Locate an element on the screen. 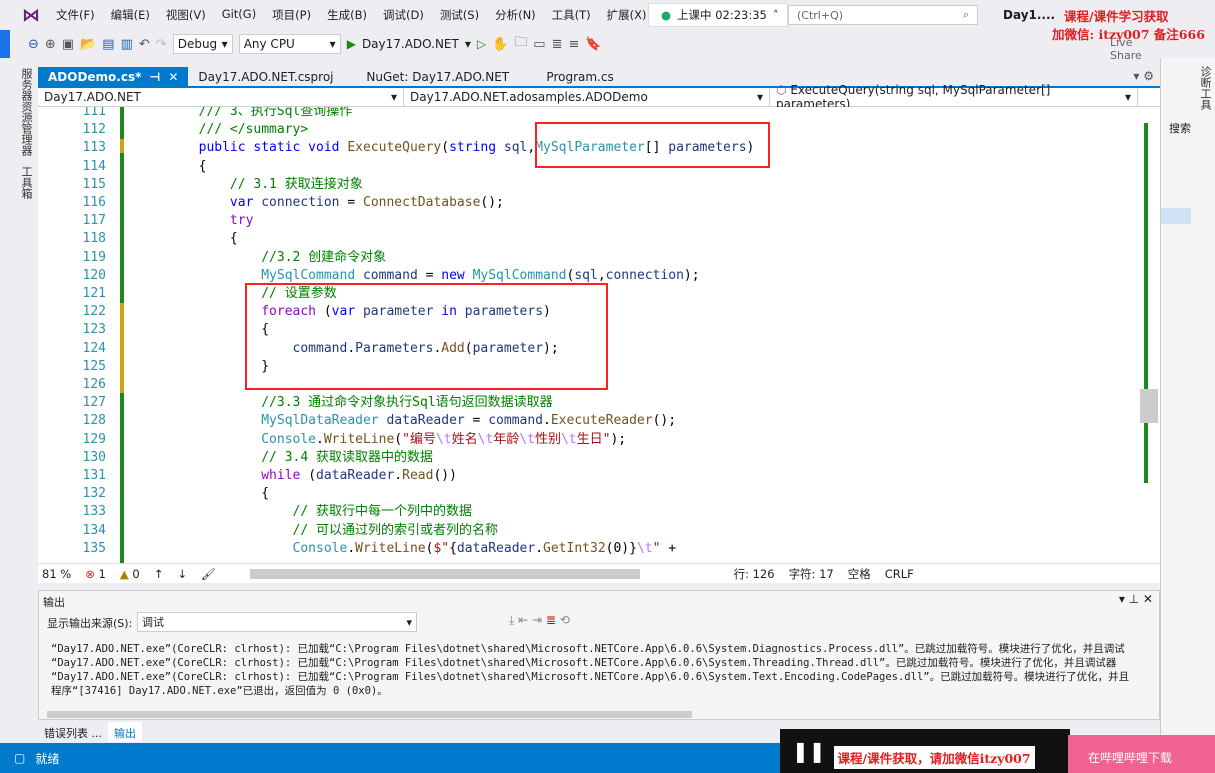  menu-item: 视图(V) is located at coordinates (186, 15).